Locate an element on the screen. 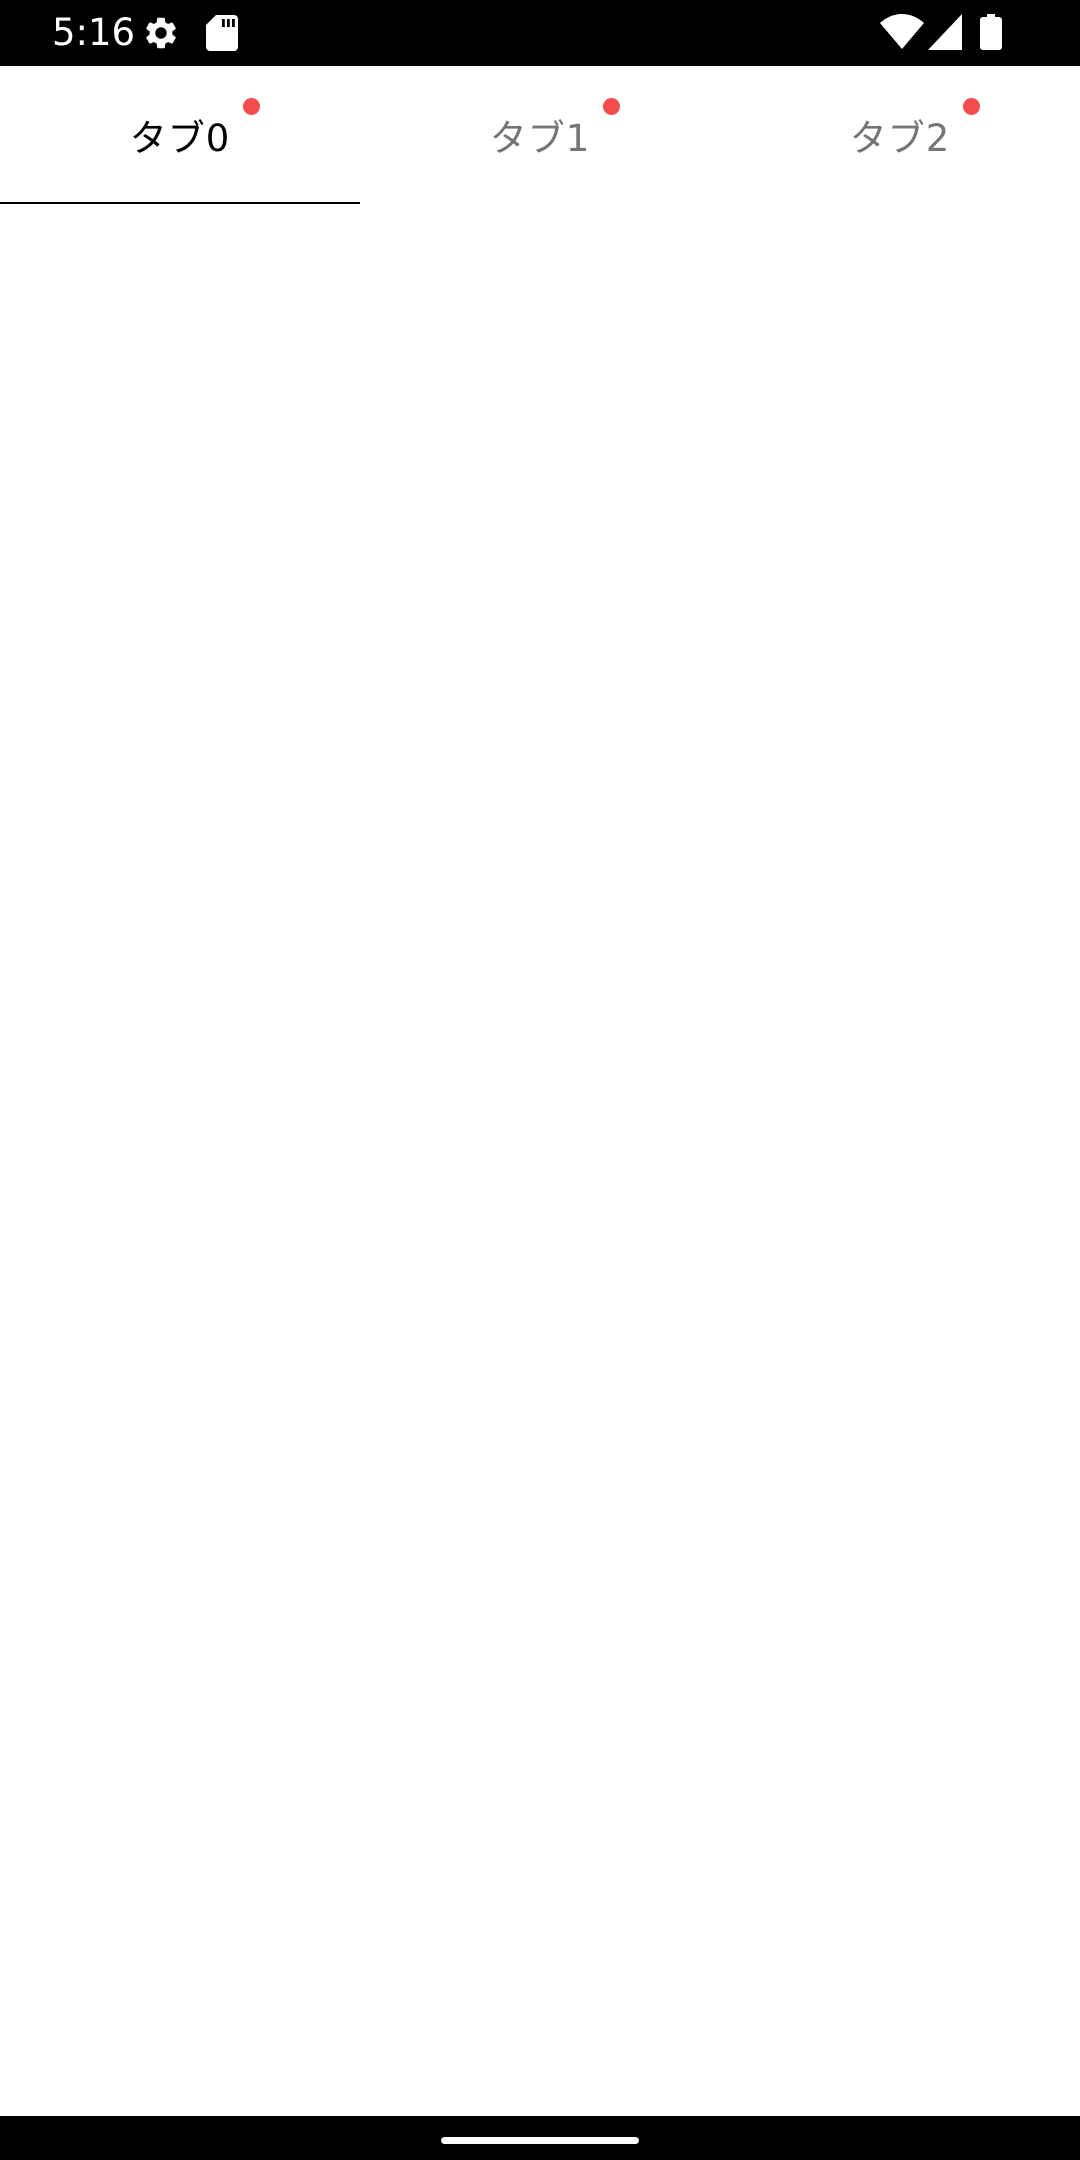 The height and width of the screenshot is (2160, 1080). tab-0-label: タブ0 is located at coordinates (180, 138).